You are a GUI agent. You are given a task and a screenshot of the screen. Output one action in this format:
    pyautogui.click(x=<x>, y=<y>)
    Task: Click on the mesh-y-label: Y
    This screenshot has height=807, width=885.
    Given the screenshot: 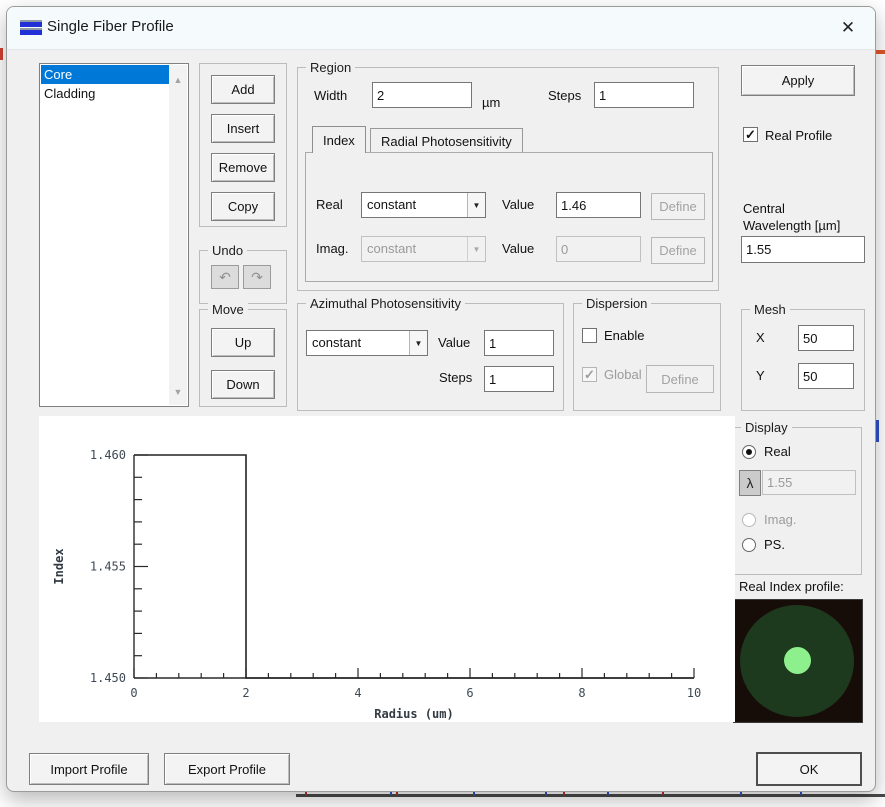 What is the action you would take?
    pyautogui.click(x=760, y=375)
    